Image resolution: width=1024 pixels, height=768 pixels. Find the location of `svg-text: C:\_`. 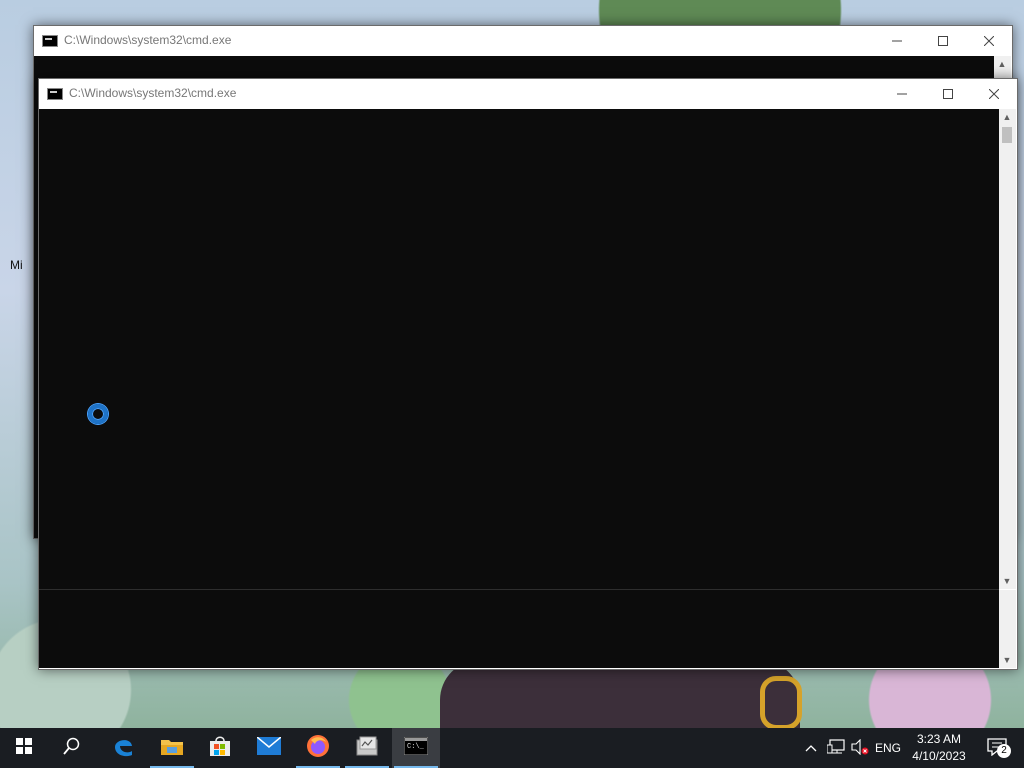

svg-text: C:\_ is located at coordinates (416, 747).